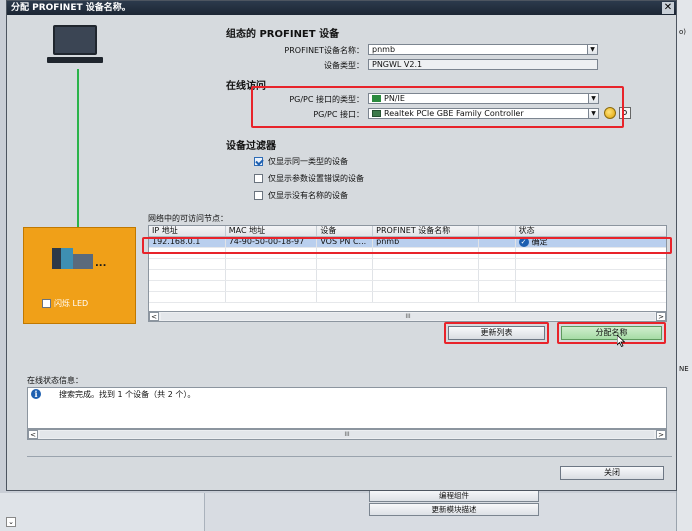 The image size is (692, 531). Describe the element at coordinates (592, 49) in the screenshot. I see `chevron-down-icon: ▼` at that location.